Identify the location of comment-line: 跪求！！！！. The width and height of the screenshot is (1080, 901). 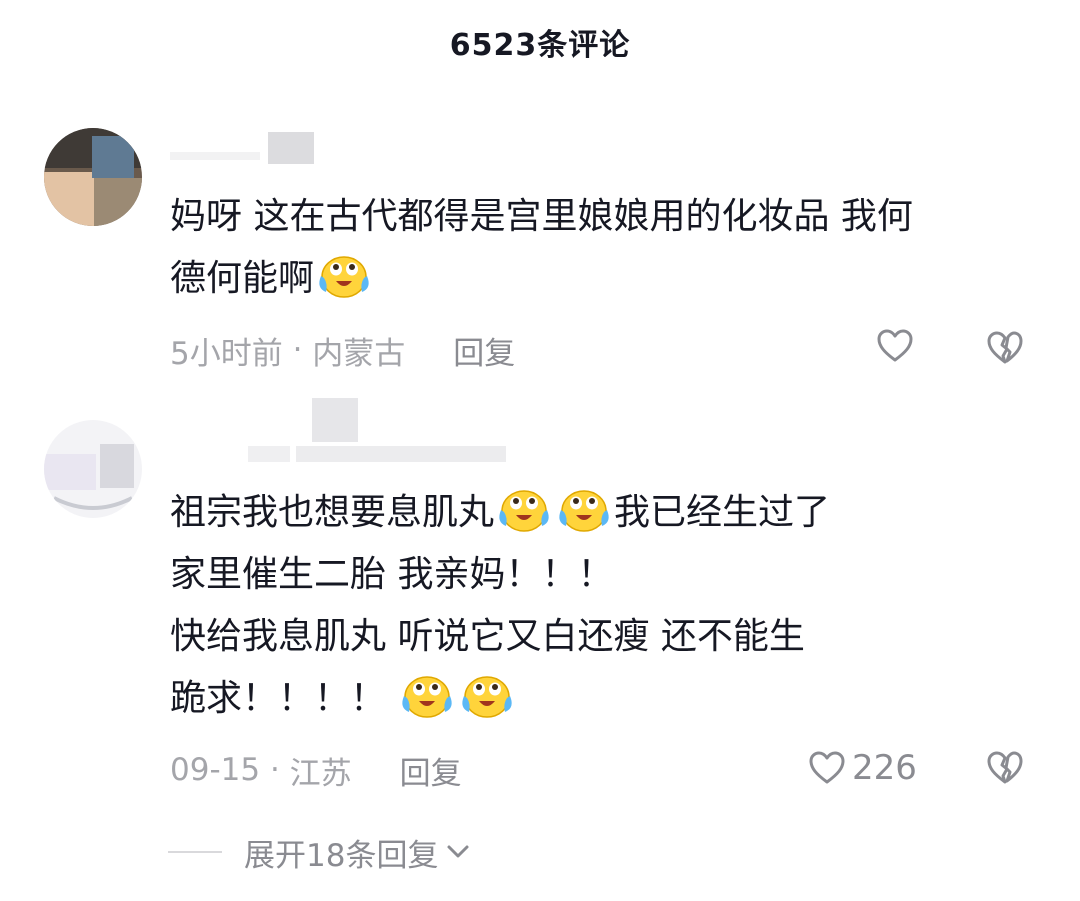
(605, 699).